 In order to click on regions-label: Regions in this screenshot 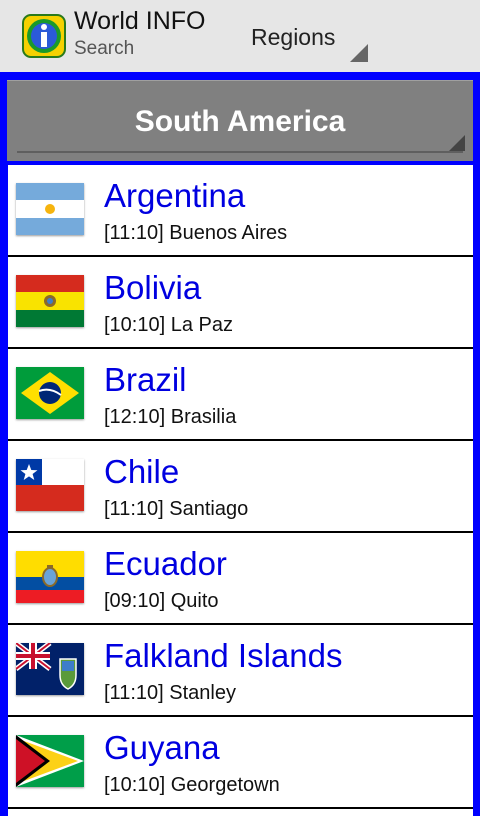, I will do `click(293, 37)`.